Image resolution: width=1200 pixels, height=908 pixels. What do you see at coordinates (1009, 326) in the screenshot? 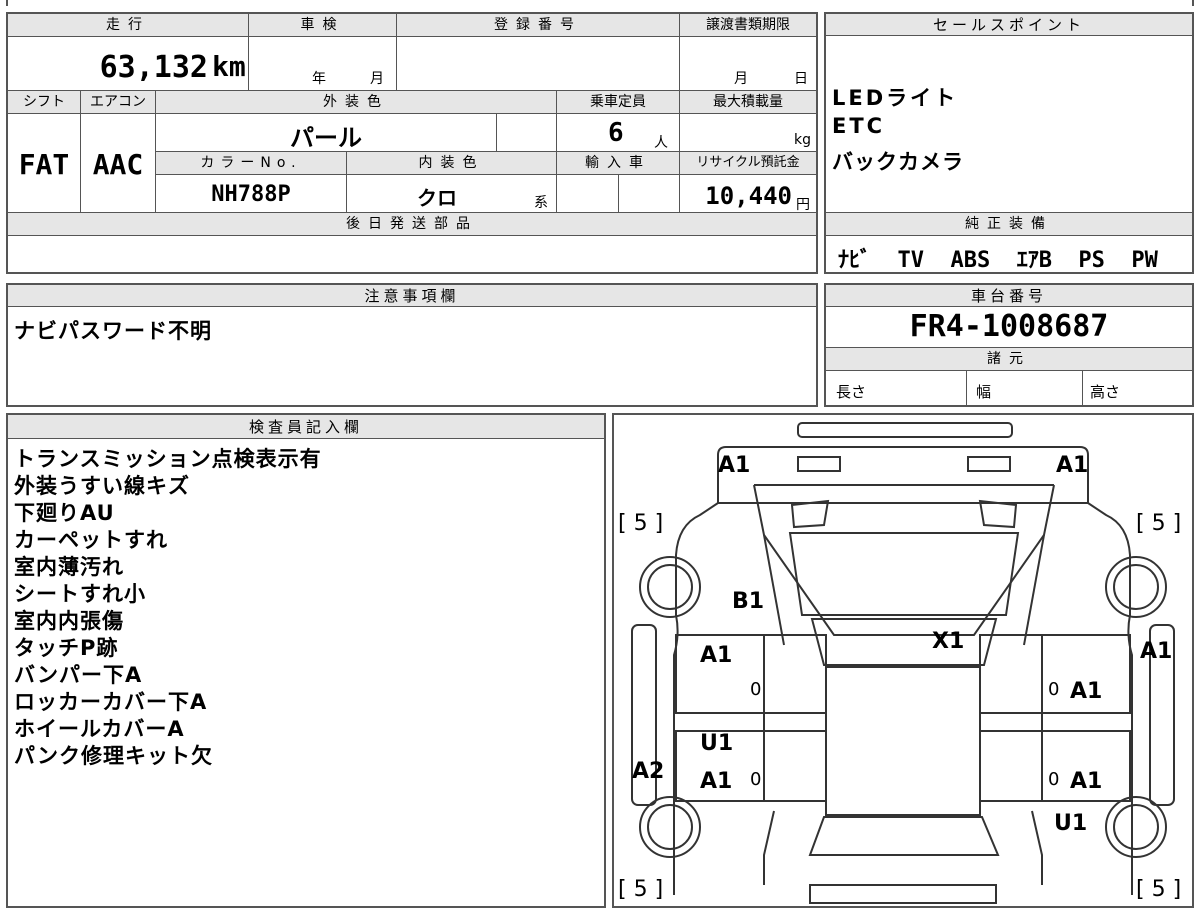
I see `chassis-value: FR4-1008687` at bounding box center [1009, 326].